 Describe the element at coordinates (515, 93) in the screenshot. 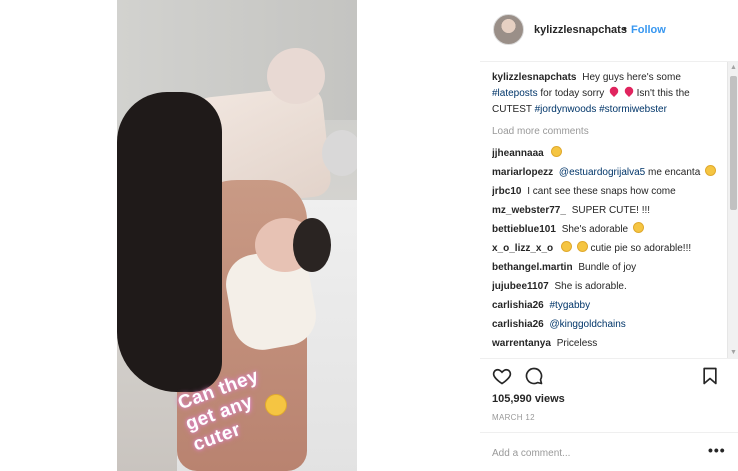

I see `hashtag-link: #lateposts` at that location.